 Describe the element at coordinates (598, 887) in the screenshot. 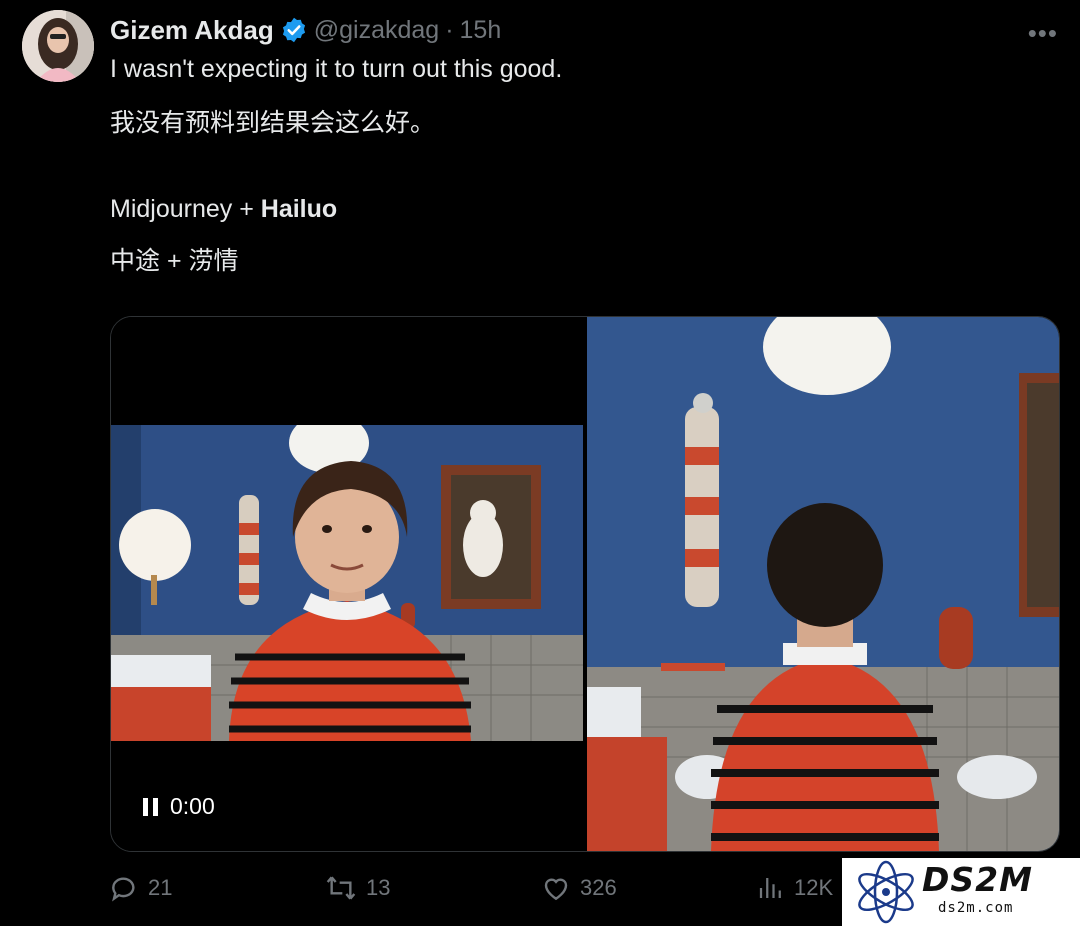

I see `like-count: 326` at that location.